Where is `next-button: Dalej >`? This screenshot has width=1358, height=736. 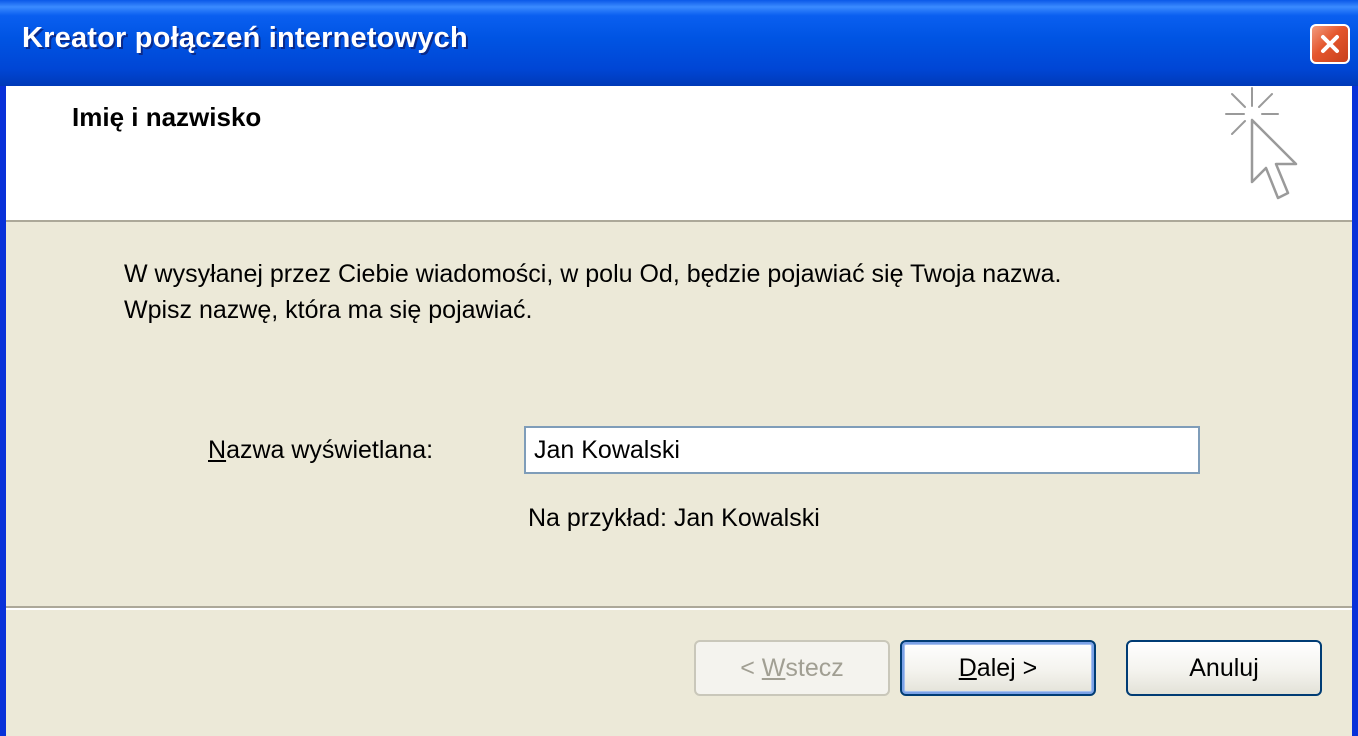 next-button: Dalej > is located at coordinates (998, 668).